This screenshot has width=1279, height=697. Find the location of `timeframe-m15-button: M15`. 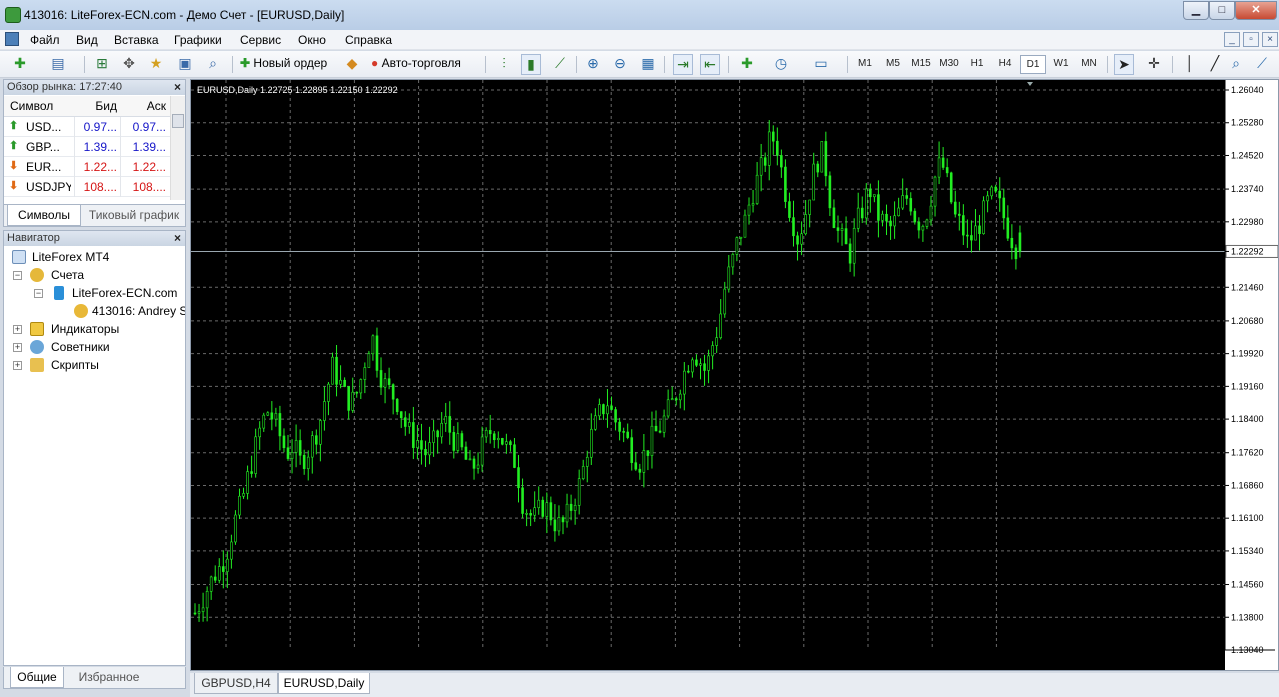

timeframe-m15-button: M15 is located at coordinates (921, 64).